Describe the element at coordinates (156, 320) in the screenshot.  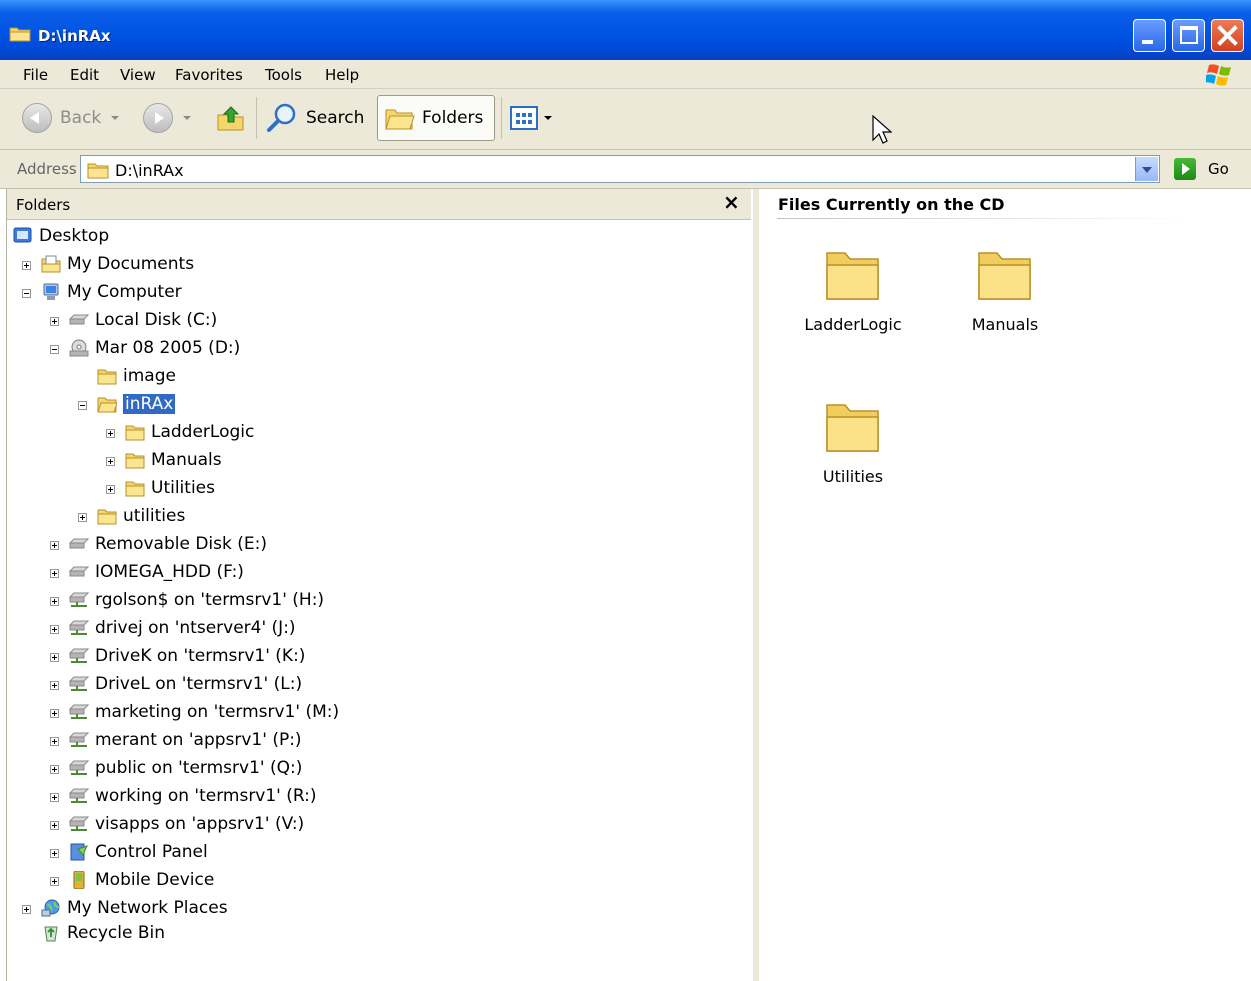
I see `tree-item-label: Local Disk (C:)` at that location.